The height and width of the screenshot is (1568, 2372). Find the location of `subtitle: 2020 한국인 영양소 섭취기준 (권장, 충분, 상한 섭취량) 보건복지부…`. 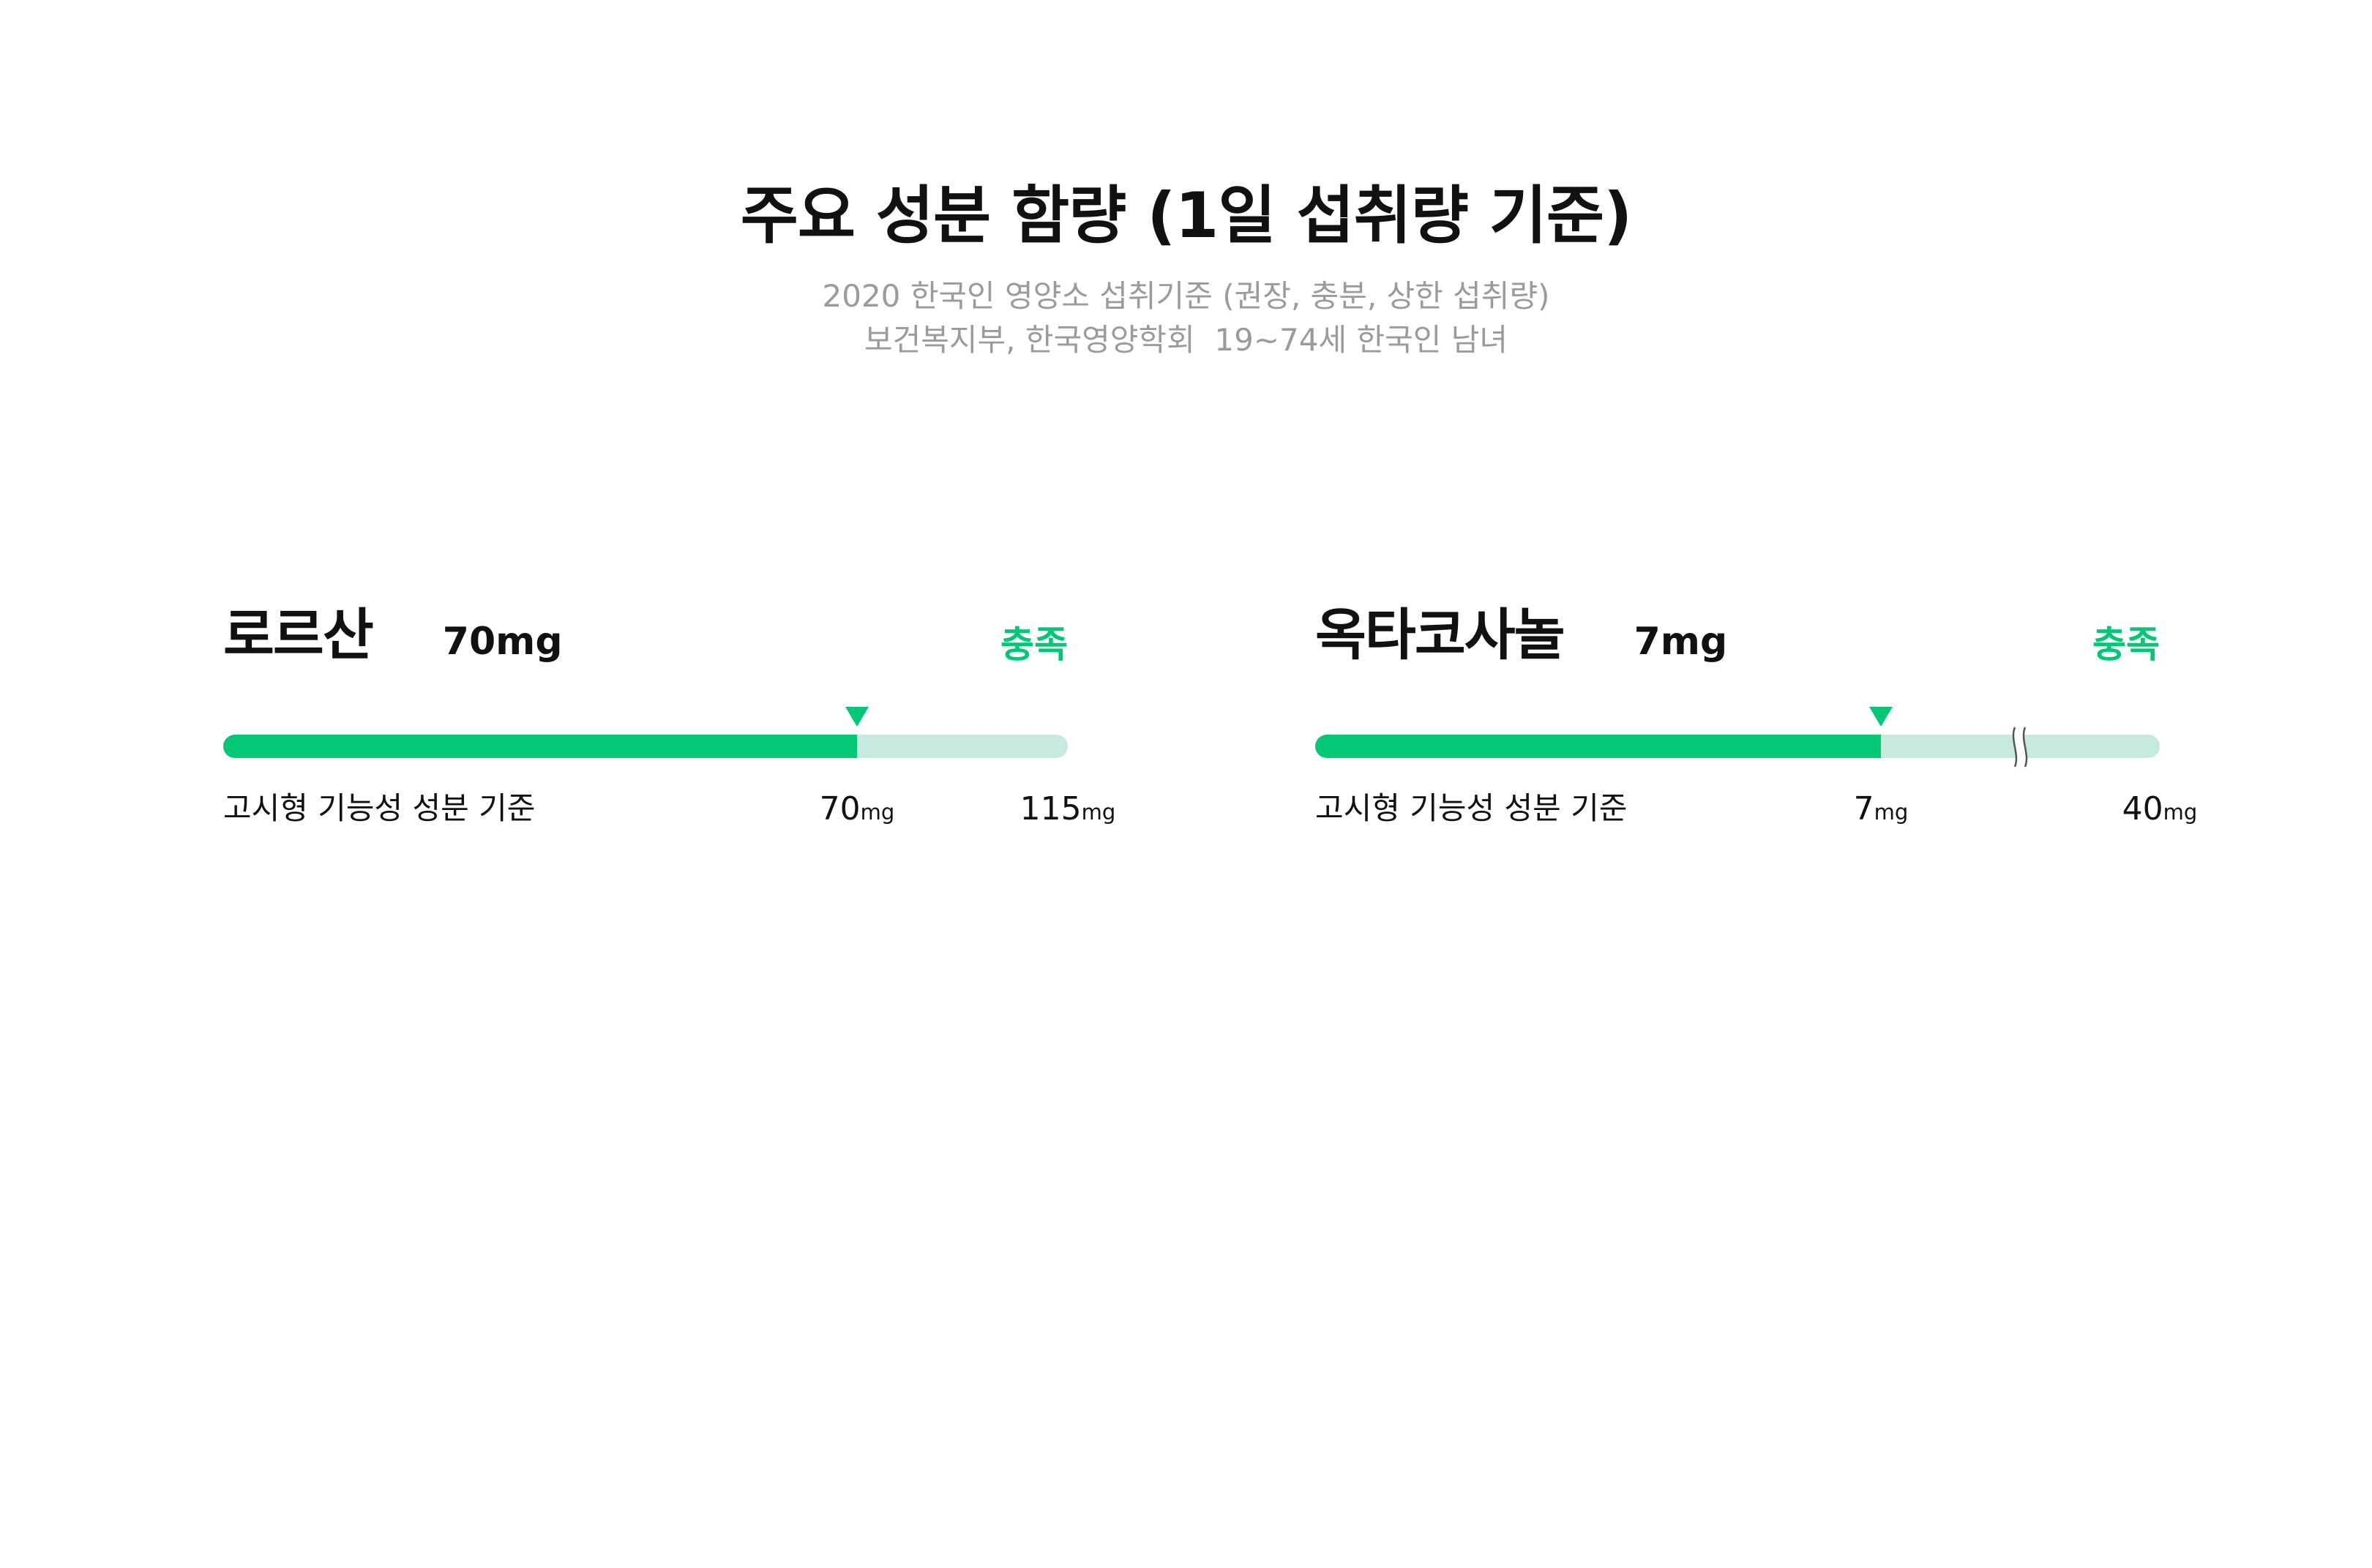

subtitle: 2020 한국인 영양소 섭취기준 (권장, 충분, 상한 섭취량) 보건복지부… is located at coordinates (1186, 318).